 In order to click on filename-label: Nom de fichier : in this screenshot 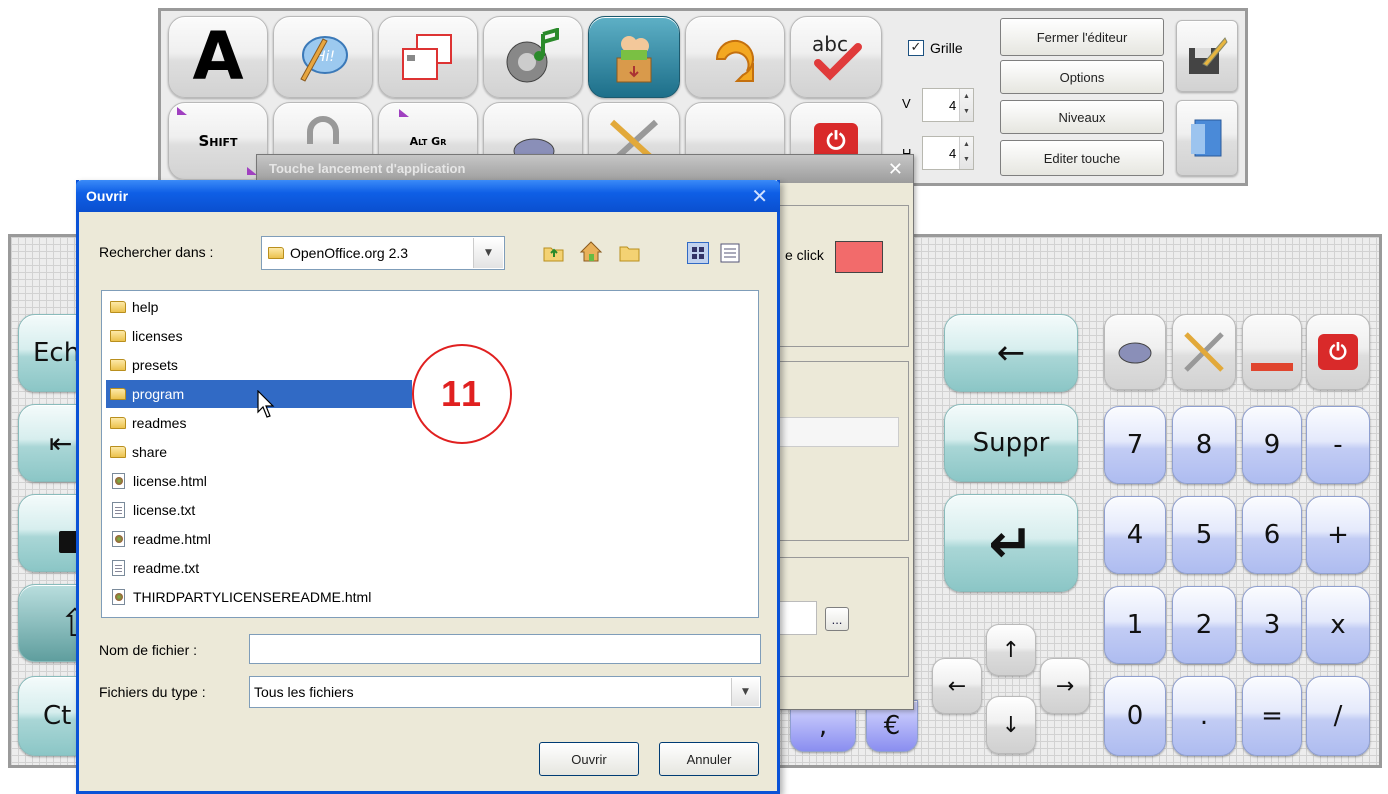, I will do `click(148, 650)`.